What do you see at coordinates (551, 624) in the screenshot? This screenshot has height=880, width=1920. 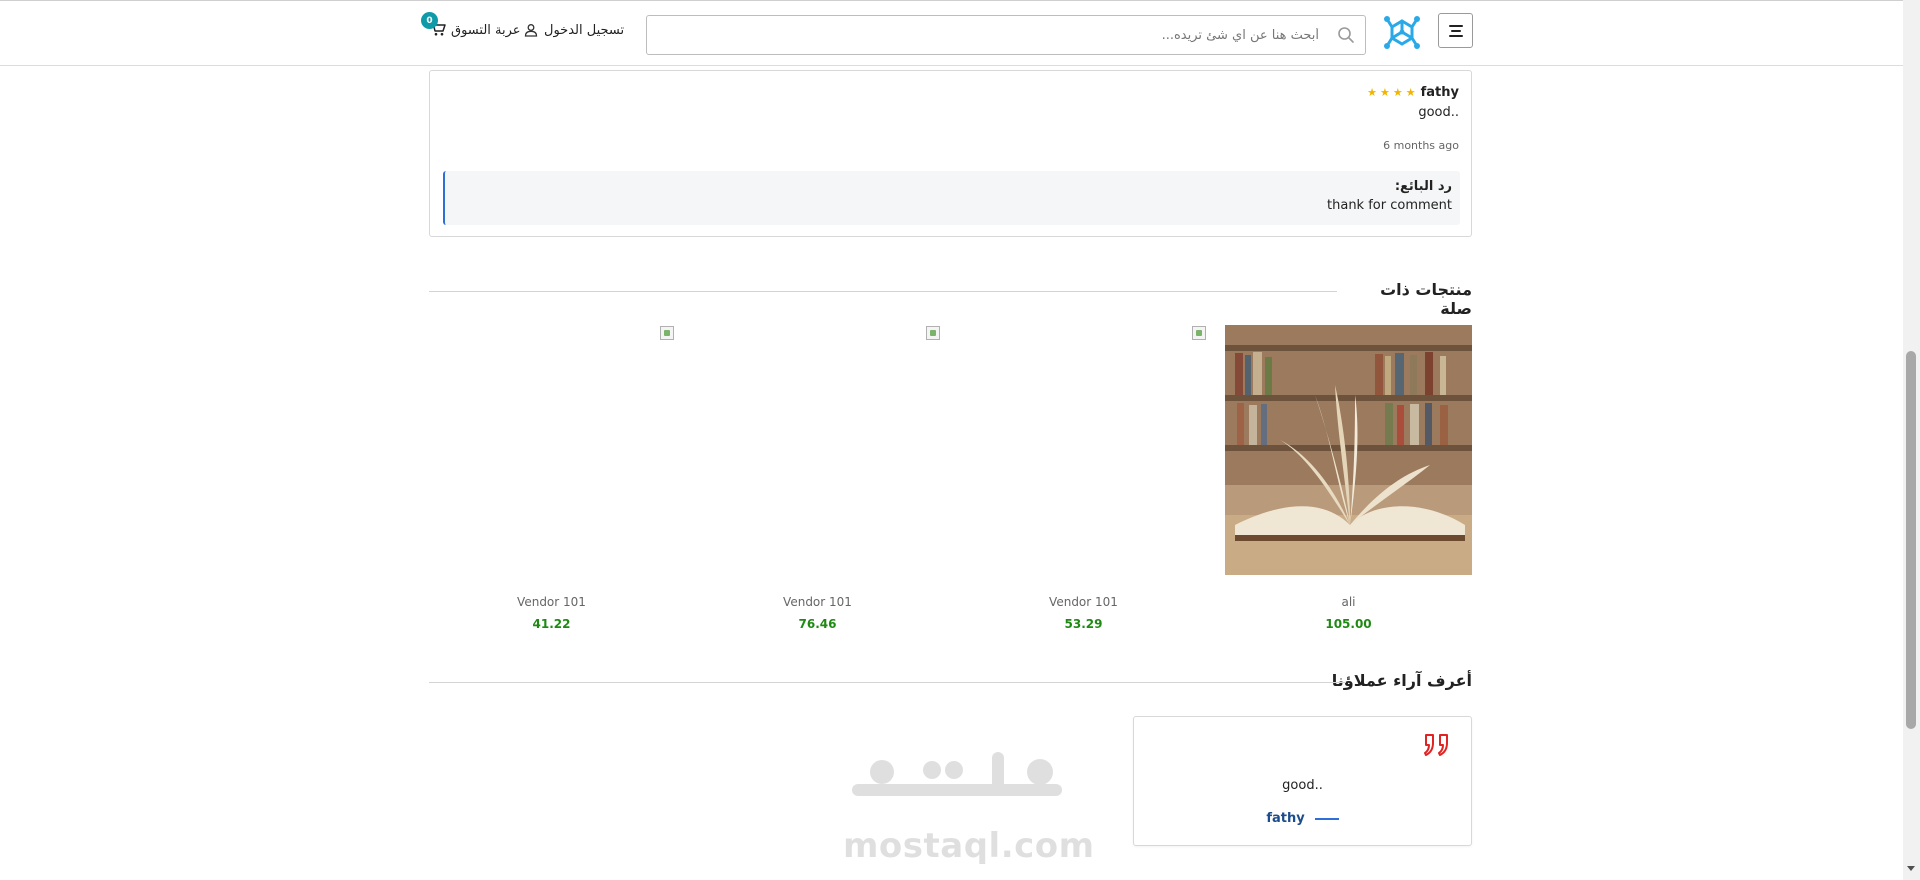 I see `product-price: 41.22` at bounding box center [551, 624].